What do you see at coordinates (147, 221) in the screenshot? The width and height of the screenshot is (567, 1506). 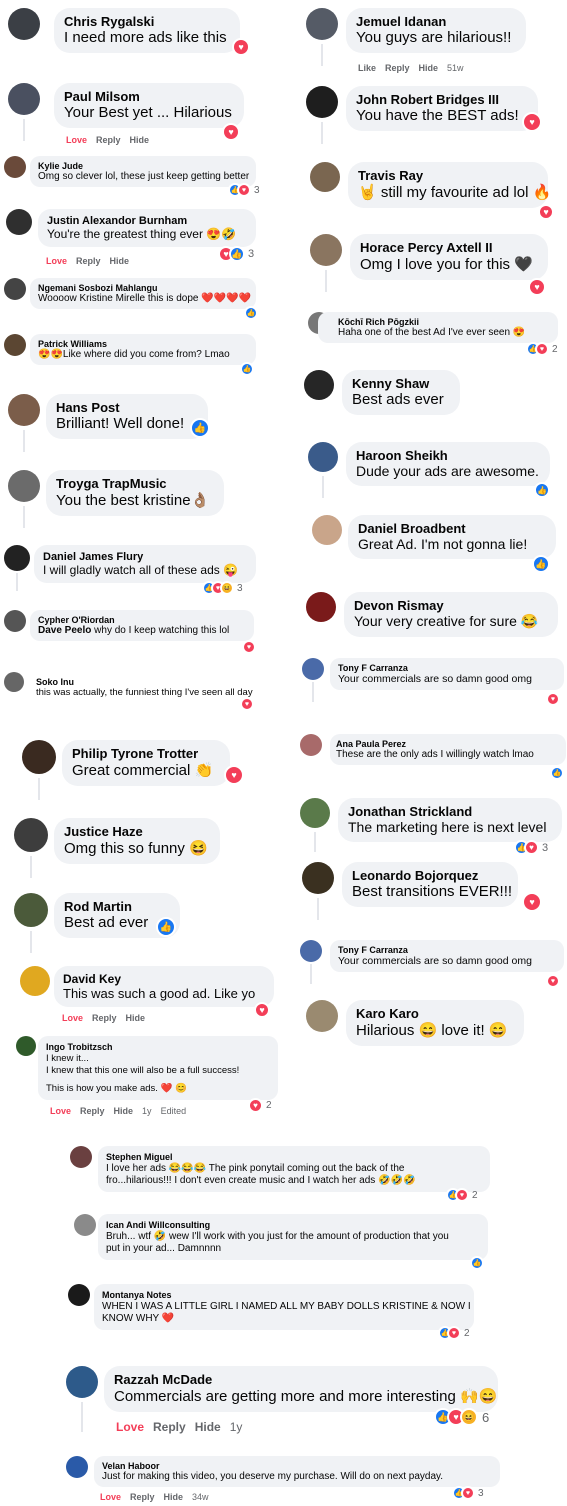 I see `comment-author: Justin Alexandor Burnham` at bounding box center [147, 221].